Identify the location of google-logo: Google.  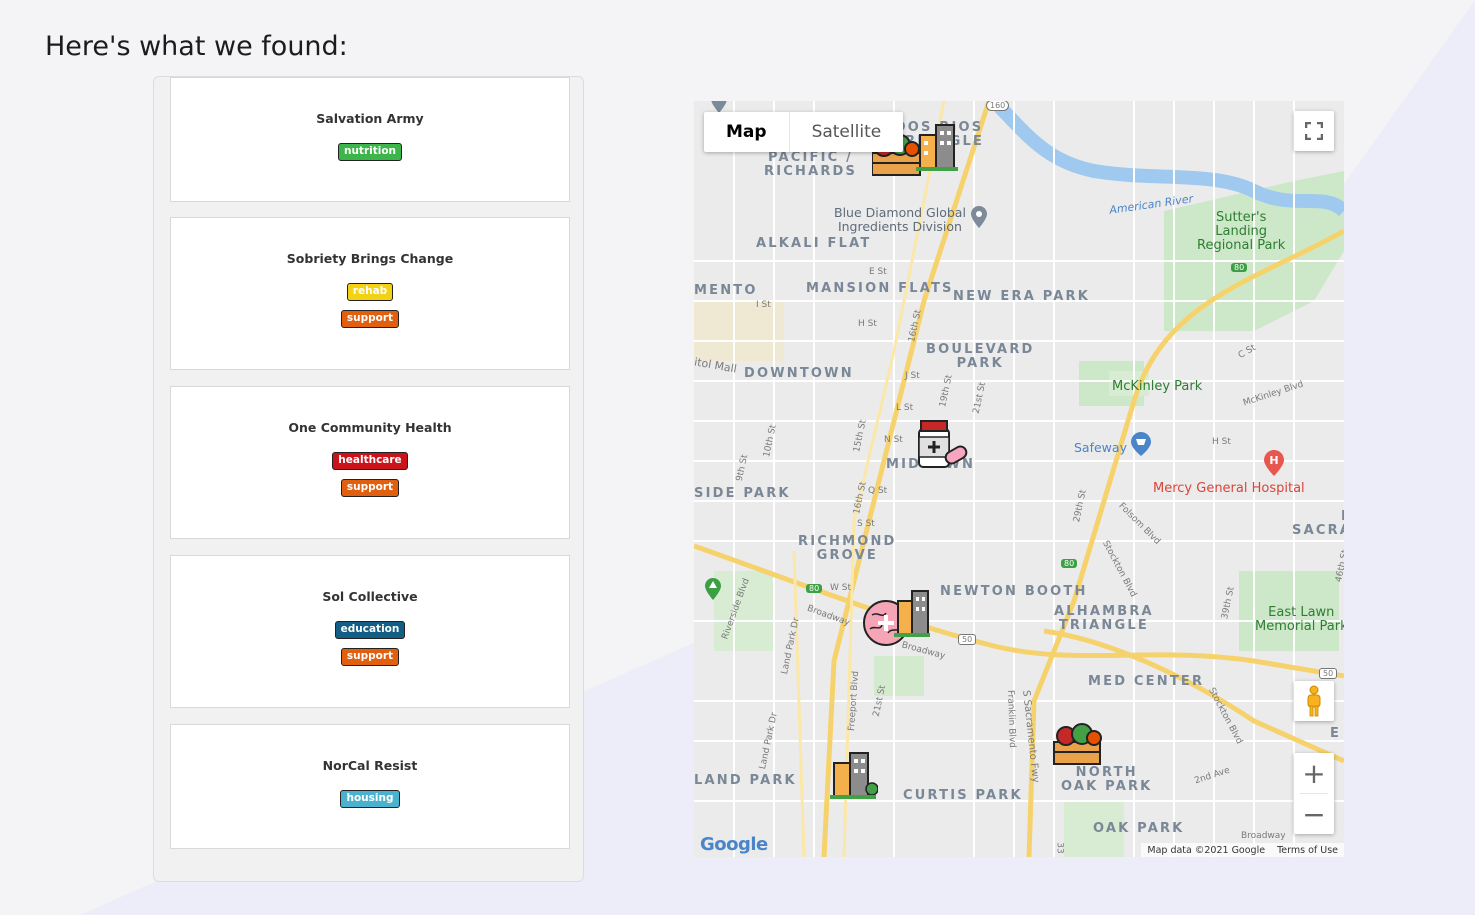
(734, 844).